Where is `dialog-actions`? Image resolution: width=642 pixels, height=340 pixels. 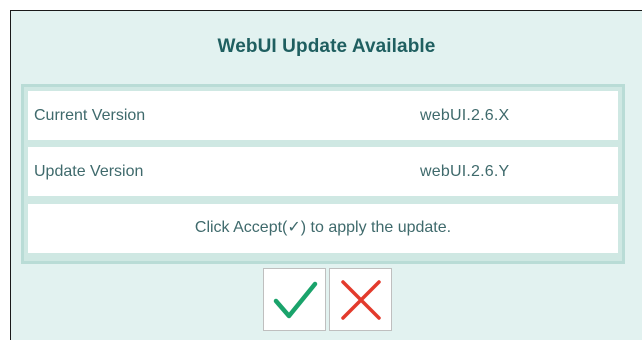
dialog-actions is located at coordinates (327, 301).